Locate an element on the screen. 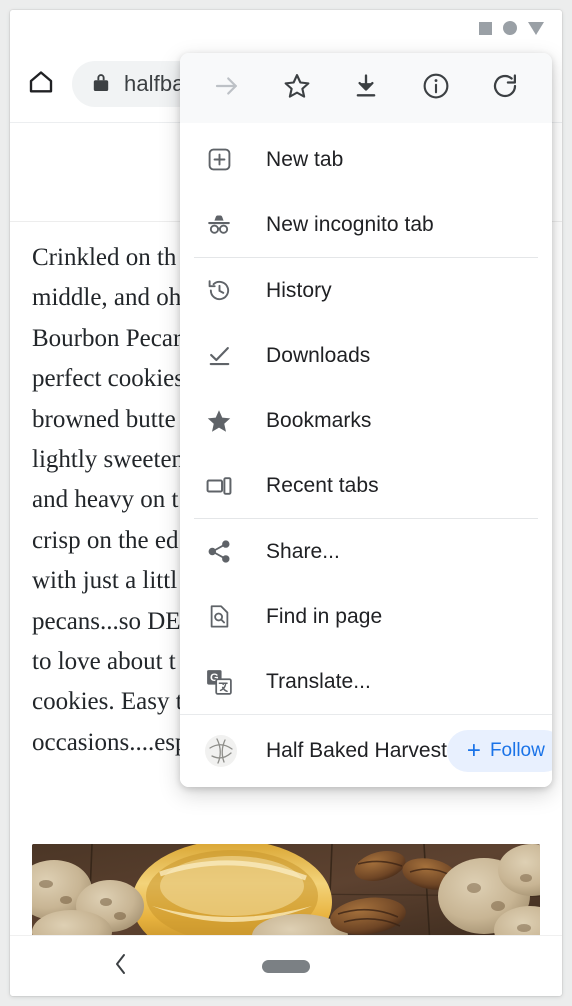 Image resolution: width=572 pixels, height=1006 pixels. share-icon is located at coordinates (219, 552).